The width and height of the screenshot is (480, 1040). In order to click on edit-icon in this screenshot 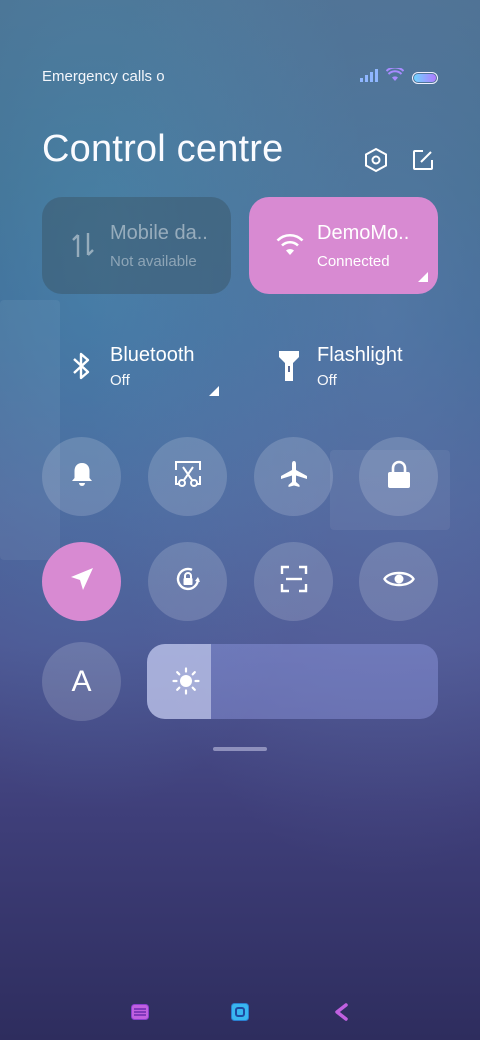, I will do `click(423, 160)`.